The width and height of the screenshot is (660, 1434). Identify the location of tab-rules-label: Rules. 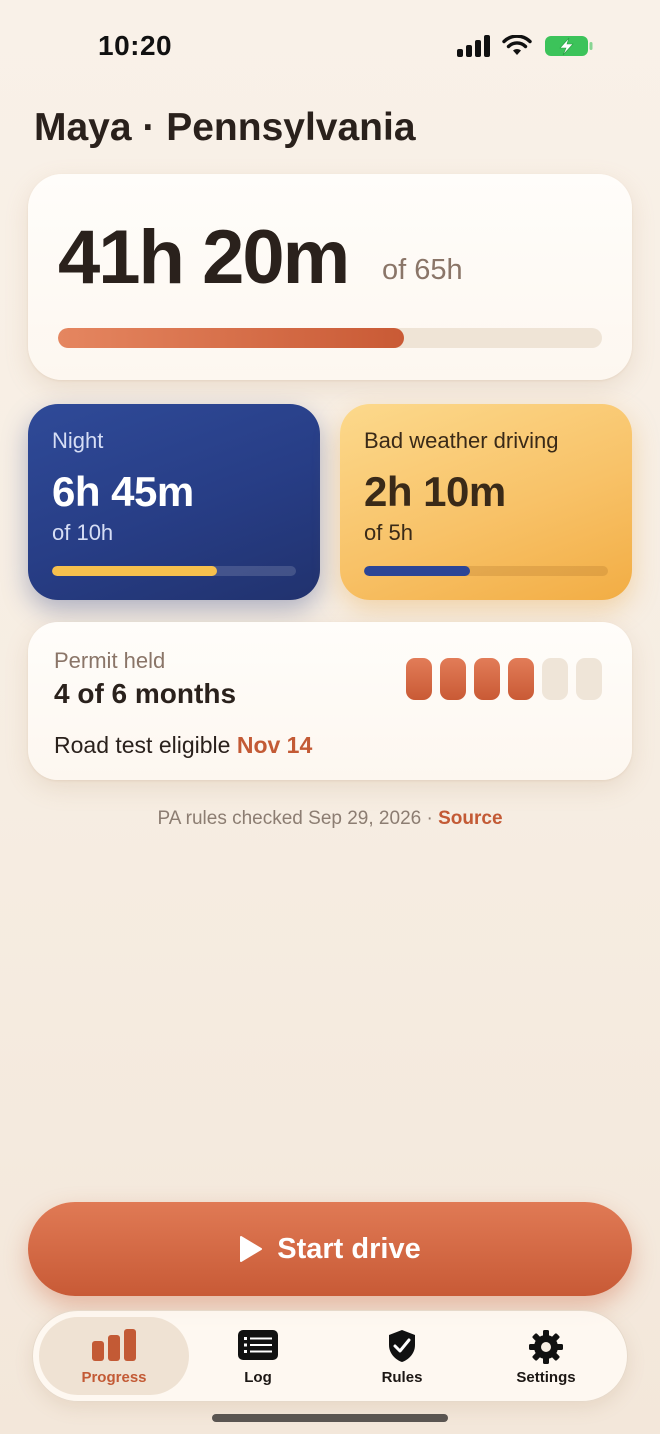
(402, 1377).